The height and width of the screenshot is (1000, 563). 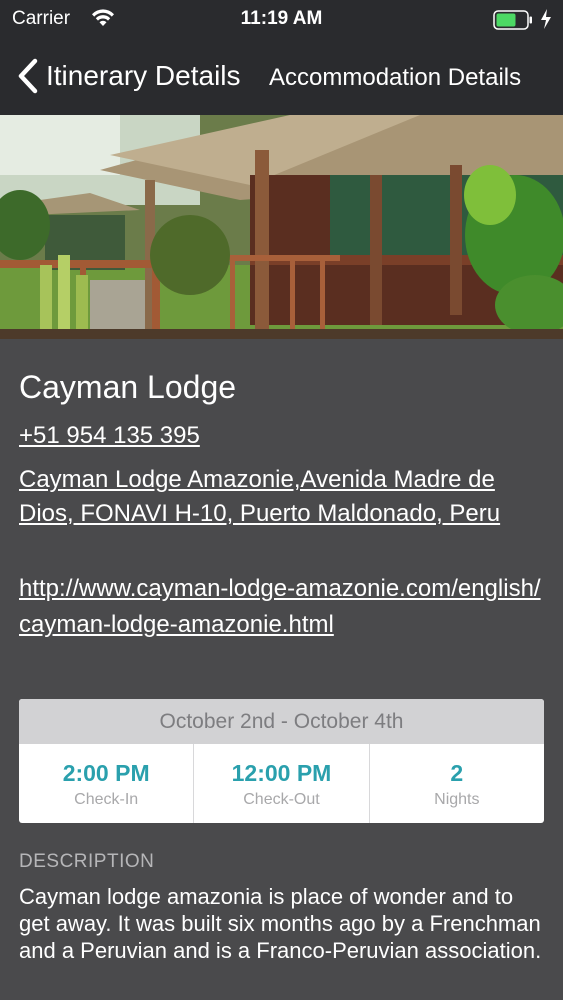 I want to click on status-bar: Carrier 11:19 AM, so click(x=281, y=20).